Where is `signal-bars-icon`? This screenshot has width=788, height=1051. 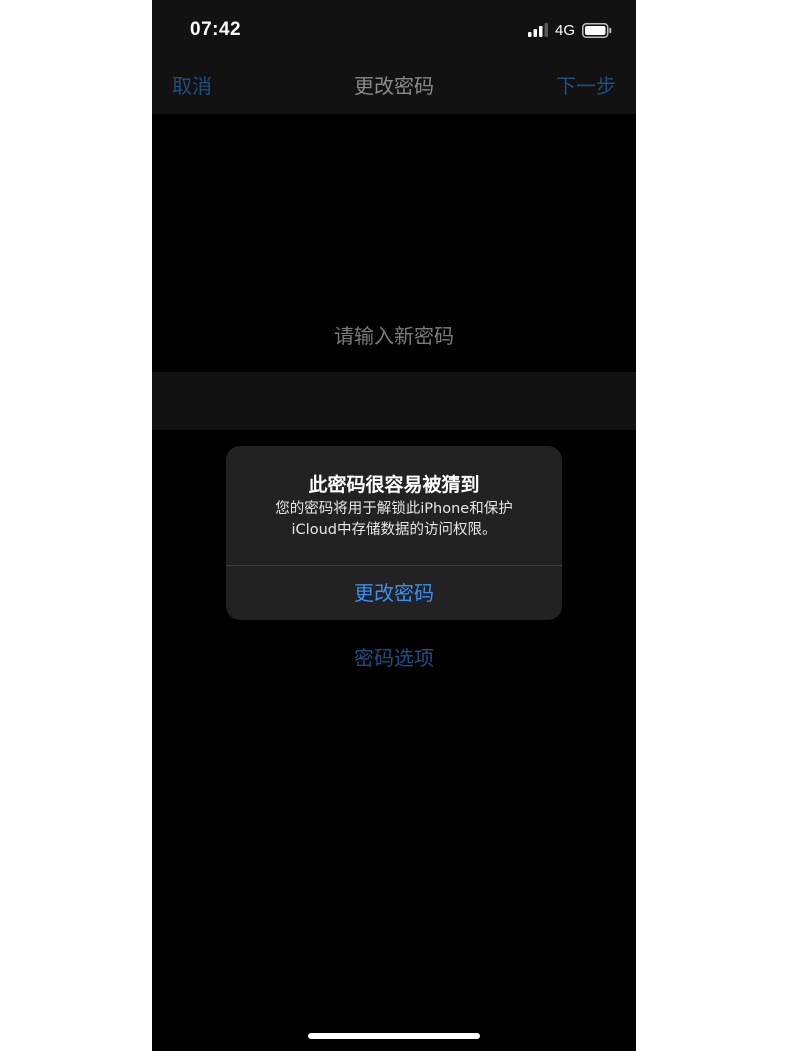 signal-bars-icon is located at coordinates (538, 30).